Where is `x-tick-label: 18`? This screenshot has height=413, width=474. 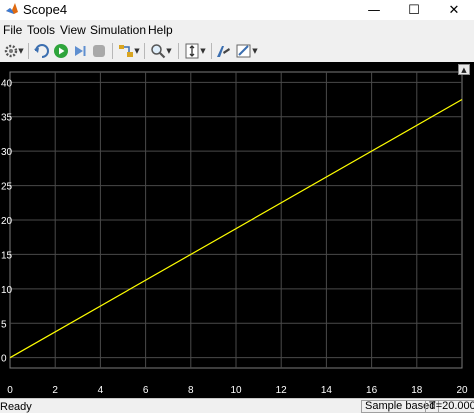 x-tick-label: 18 is located at coordinates (417, 390).